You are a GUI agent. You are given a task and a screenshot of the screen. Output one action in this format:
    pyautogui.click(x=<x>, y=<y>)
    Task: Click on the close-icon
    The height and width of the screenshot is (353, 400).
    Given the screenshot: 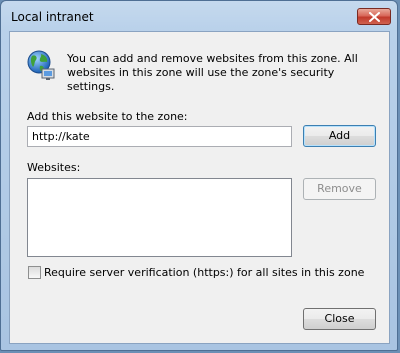 What is the action you would take?
    pyautogui.click(x=374, y=17)
    